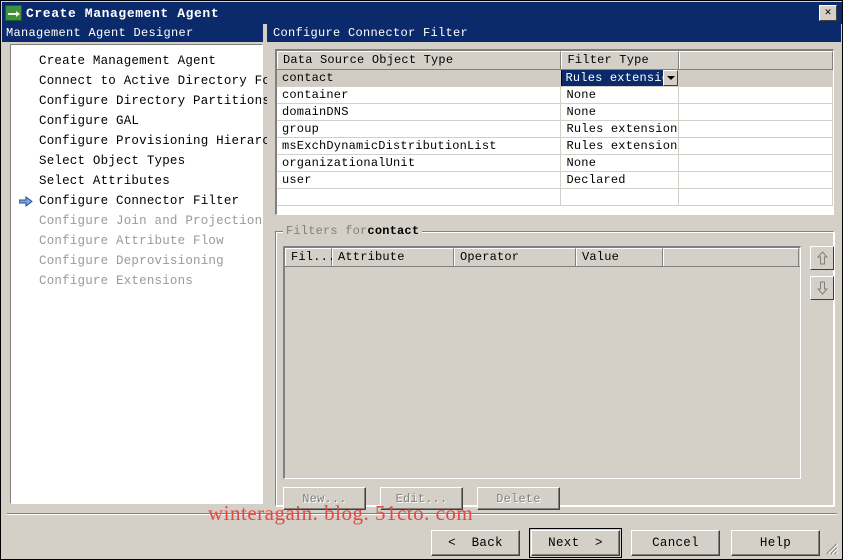  I want to click on sidebar-item-configure-deprovisioning: Configure Deprovisioning, so click(136, 261).